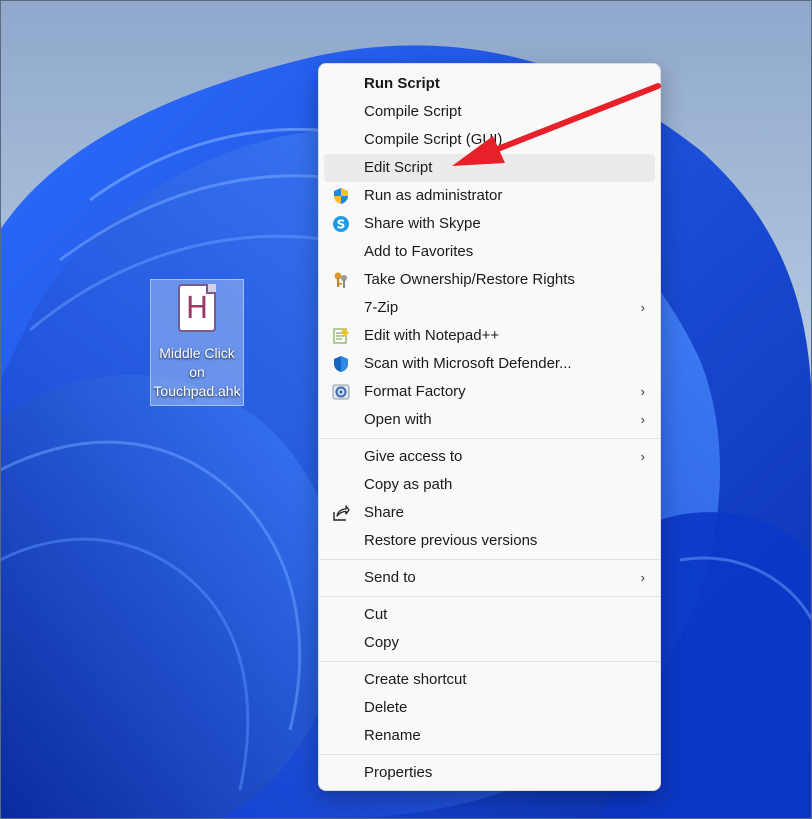  Describe the element at coordinates (433, 195) in the screenshot. I see `menu-item-label: Run as administrator` at that location.